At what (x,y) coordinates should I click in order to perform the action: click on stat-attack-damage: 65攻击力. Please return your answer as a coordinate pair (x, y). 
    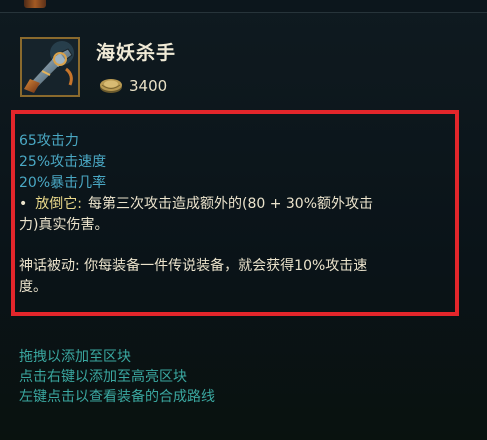
    Looking at the image, I should click on (49, 141).